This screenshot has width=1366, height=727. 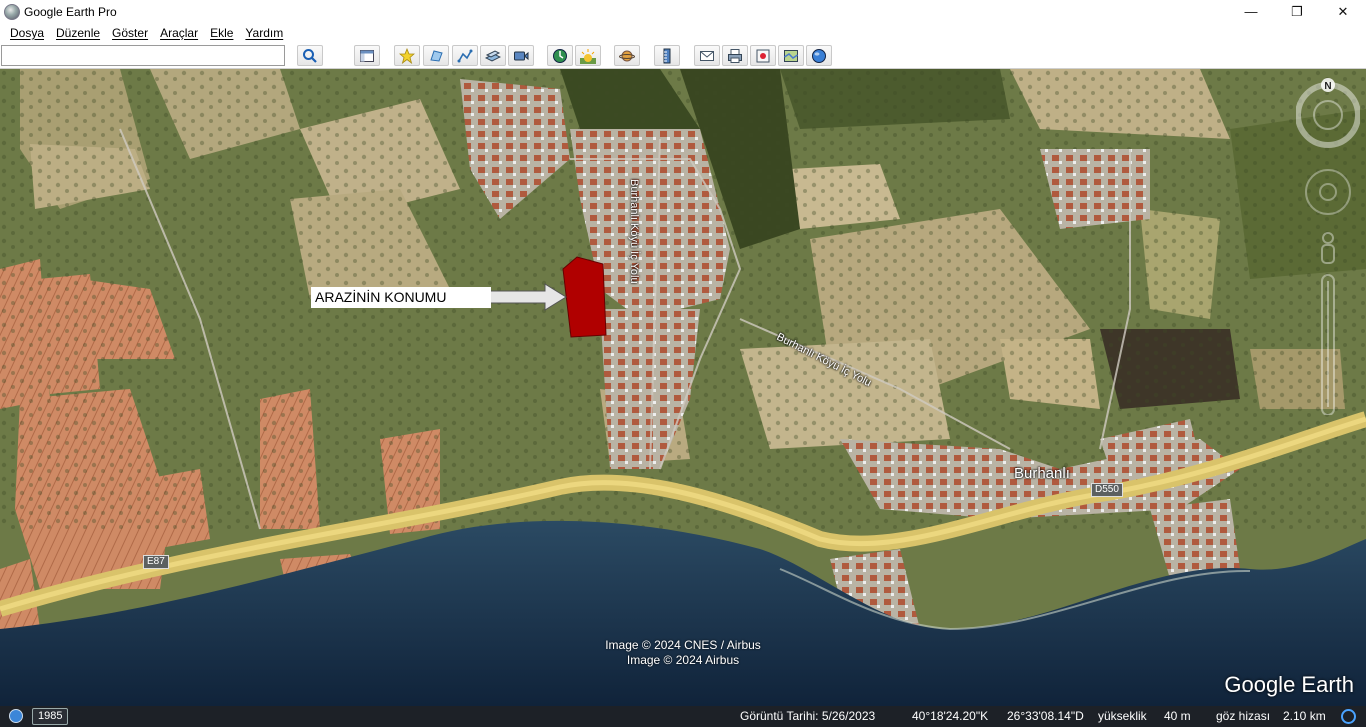 What do you see at coordinates (50, 716) in the screenshot?
I see `historical-year-badge: 1985` at bounding box center [50, 716].